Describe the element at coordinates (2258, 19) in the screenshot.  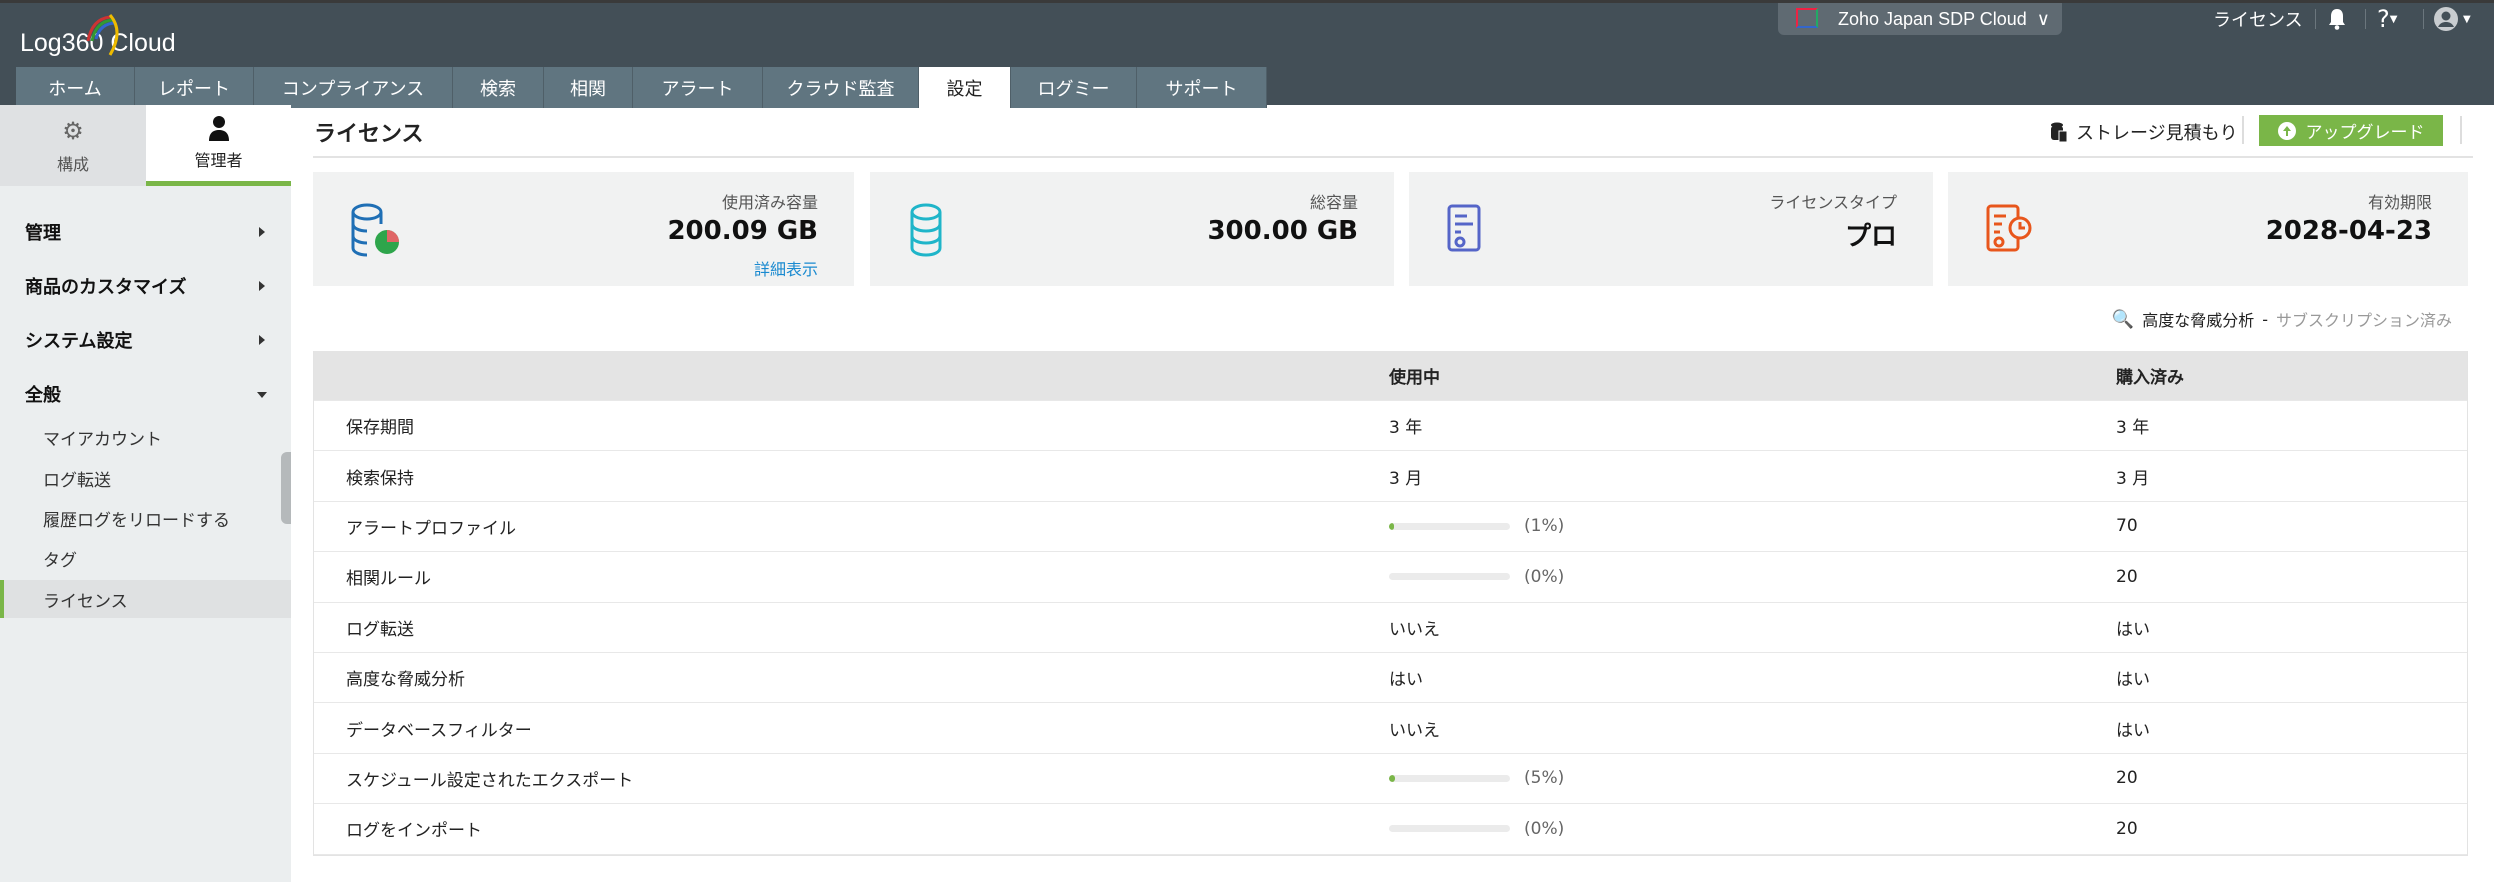
I see `license-link: ライセンス` at that location.